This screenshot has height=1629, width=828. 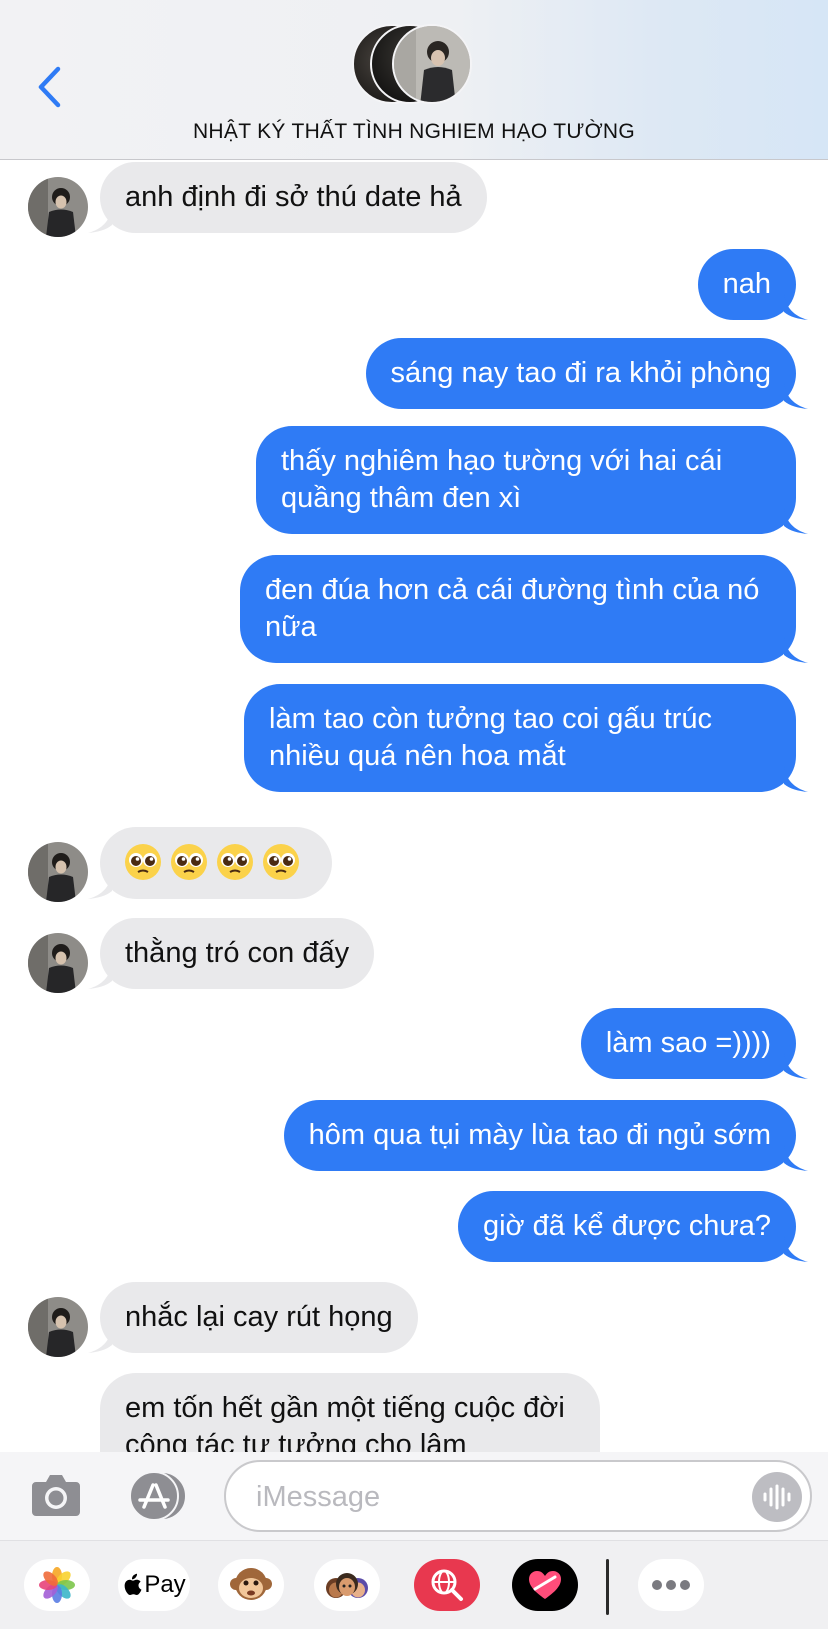 I want to click on photos-icon, so click(x=57, y=1585).